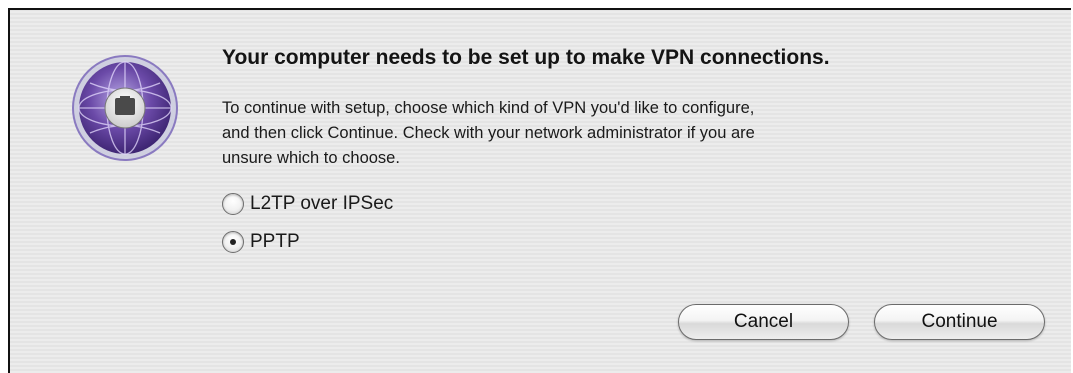  Describe the element at coordinates (233, 242) in the screenshot. I see `radio-button-pptp` at that location.